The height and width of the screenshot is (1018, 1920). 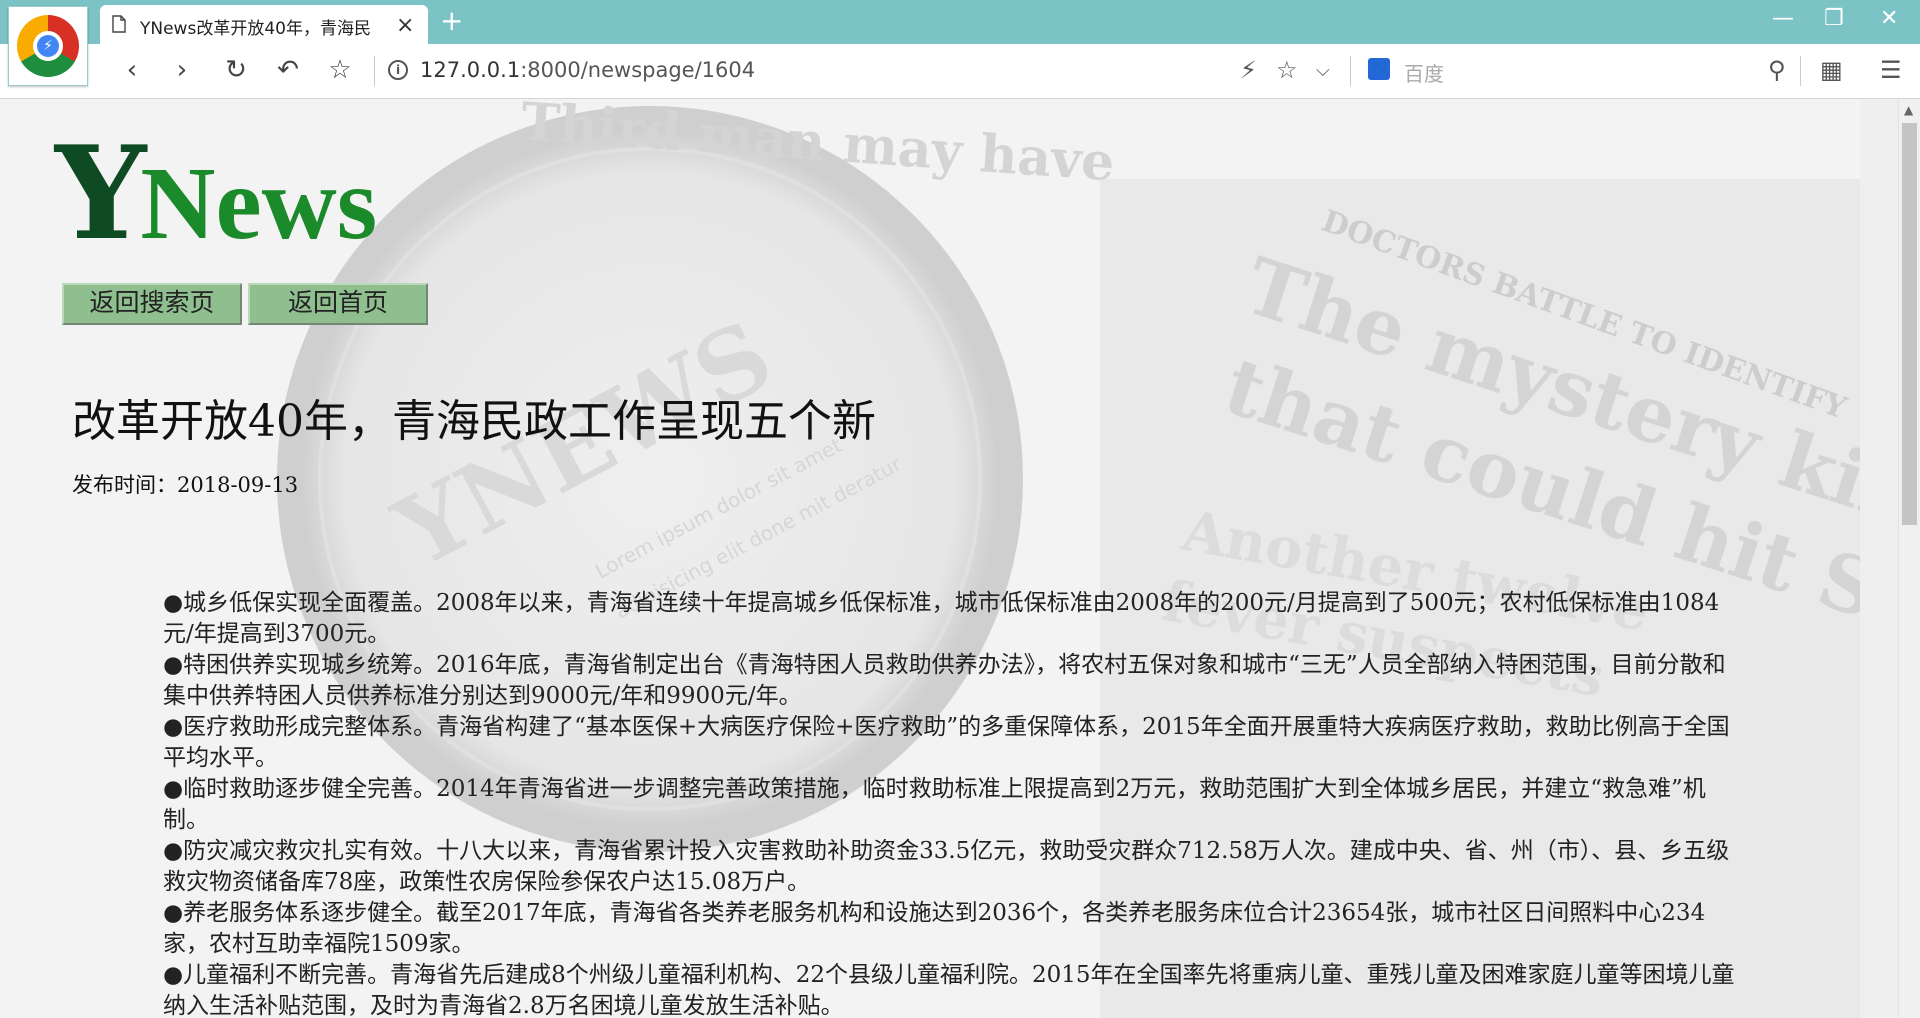 What do you see at coordinates (638, 70) in the screenshot?
I see `url-path: :8000/newspage/1604` at bounding box center [638, 70].